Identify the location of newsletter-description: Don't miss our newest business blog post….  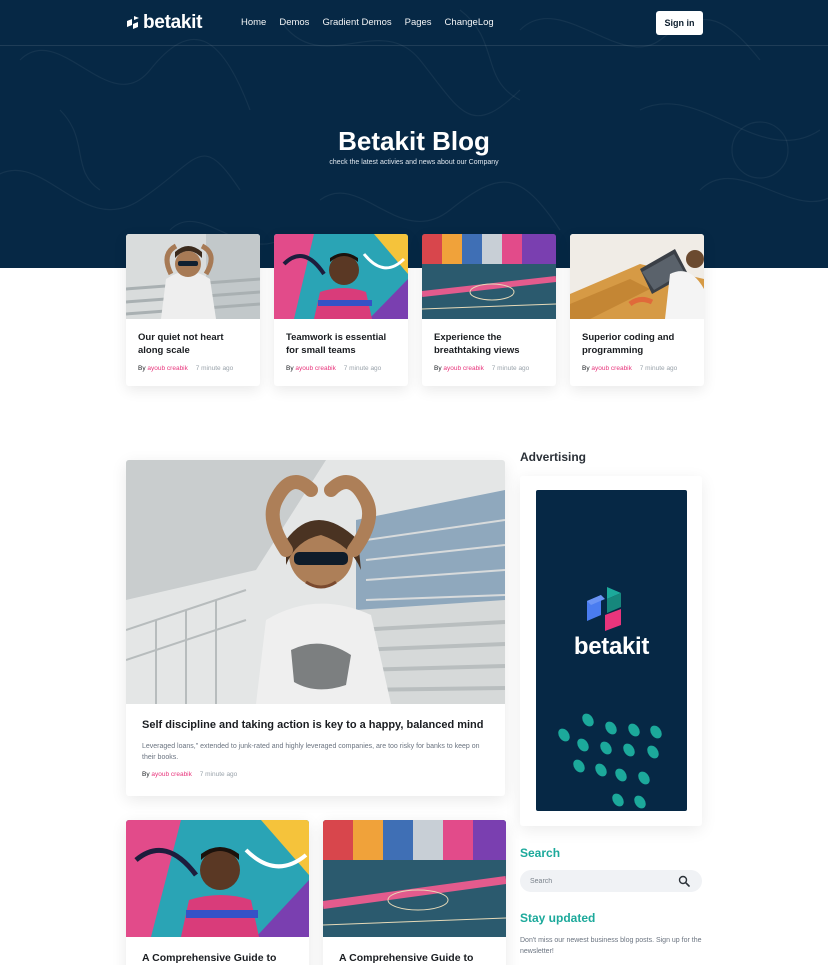
(611, 946).